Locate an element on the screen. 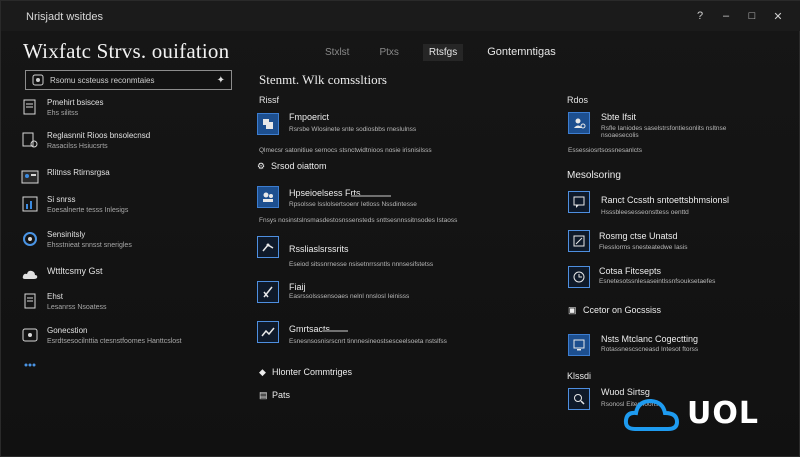  item-title: Pats is located at coordinates (281, 395).